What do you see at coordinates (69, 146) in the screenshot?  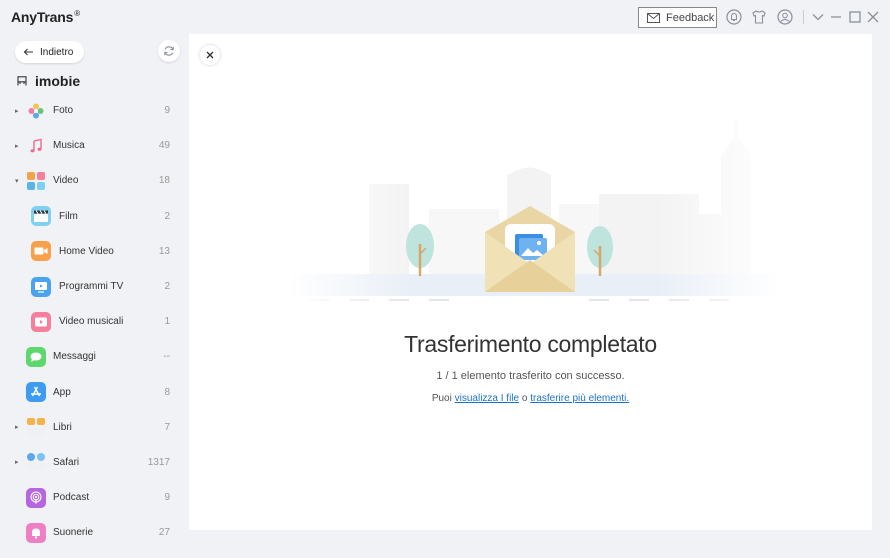 I see `sidebar-item-label: Musica` at bounding box center [69, 146].